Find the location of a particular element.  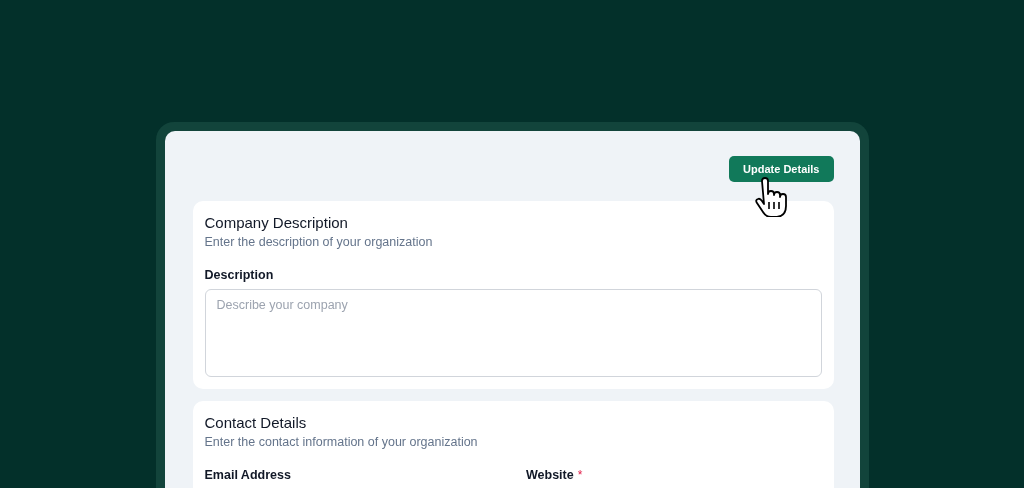

section-subtitle: Enter the contact information of your organization is located at coordinates (341, 442).